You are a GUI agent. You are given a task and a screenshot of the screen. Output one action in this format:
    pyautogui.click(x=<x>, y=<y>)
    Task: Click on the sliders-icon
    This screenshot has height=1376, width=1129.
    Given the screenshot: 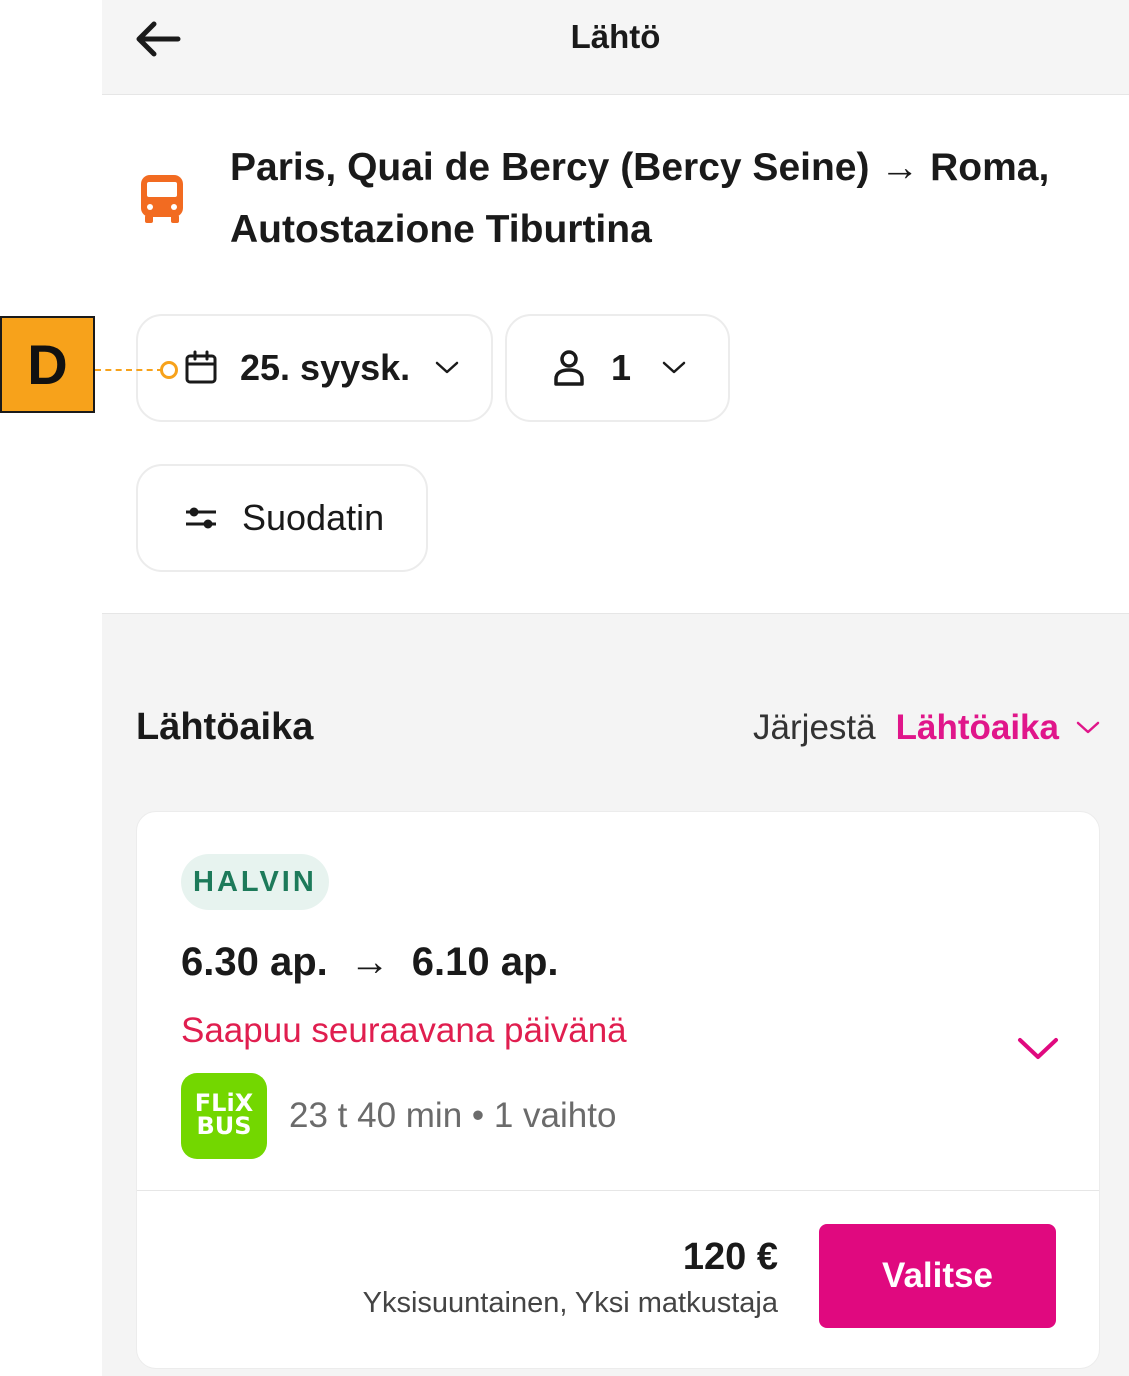 What is the action you would take?
    pyautogui.click(x=201, y=518)
    